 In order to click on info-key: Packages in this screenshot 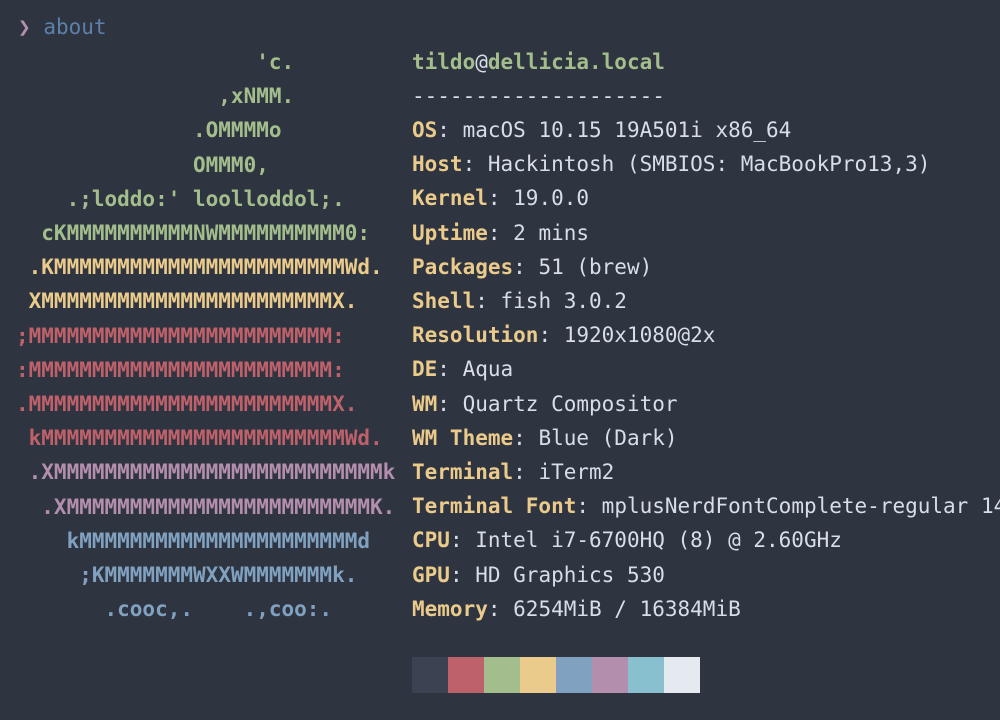, I will do `click(463, 266)`.